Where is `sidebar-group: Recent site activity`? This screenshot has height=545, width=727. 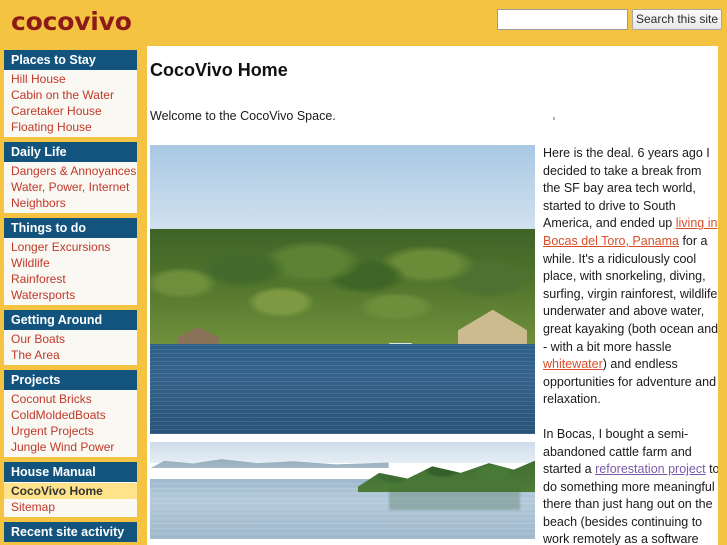 sidebar-group: Recent site activity is located at coordinates (70, 532).